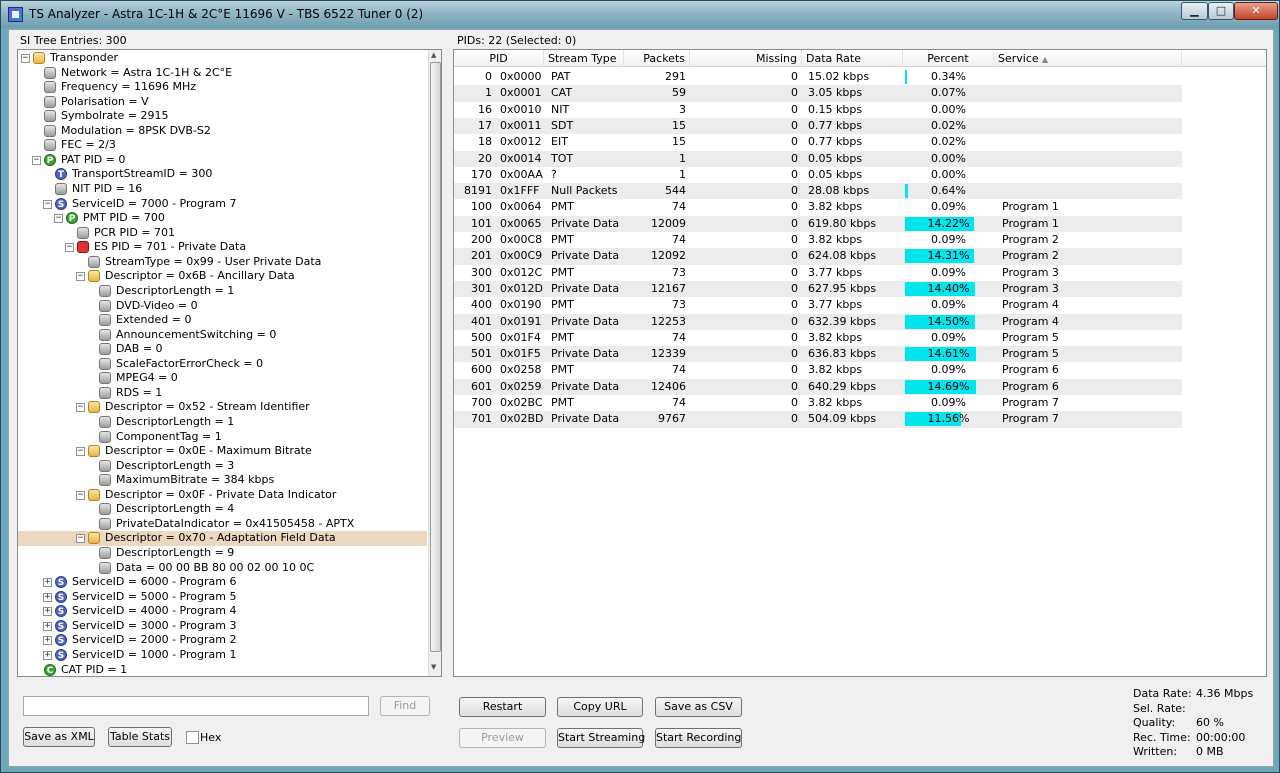 The height and width of the screenshot is (773, 1280). I want to click on col-stream-type: Stream Type, so click(584, 58).